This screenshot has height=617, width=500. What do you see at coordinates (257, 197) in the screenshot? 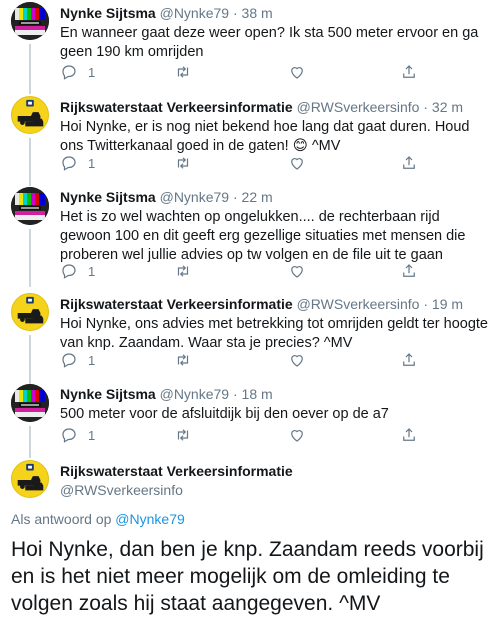
I see `timestamp: 22 m` at bounding box center [257, 197].